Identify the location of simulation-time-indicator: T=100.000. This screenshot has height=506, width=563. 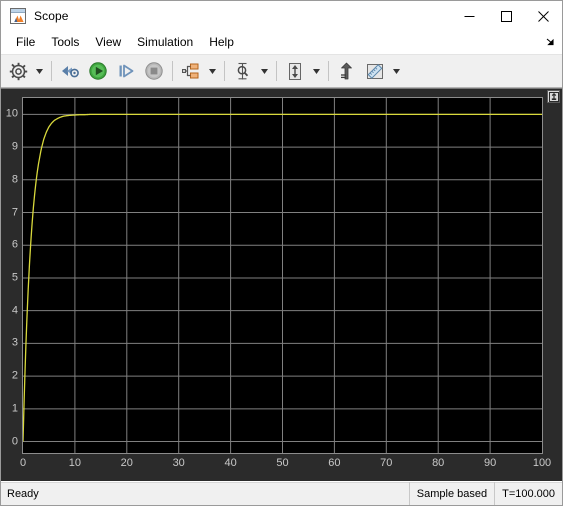
(528, 493).